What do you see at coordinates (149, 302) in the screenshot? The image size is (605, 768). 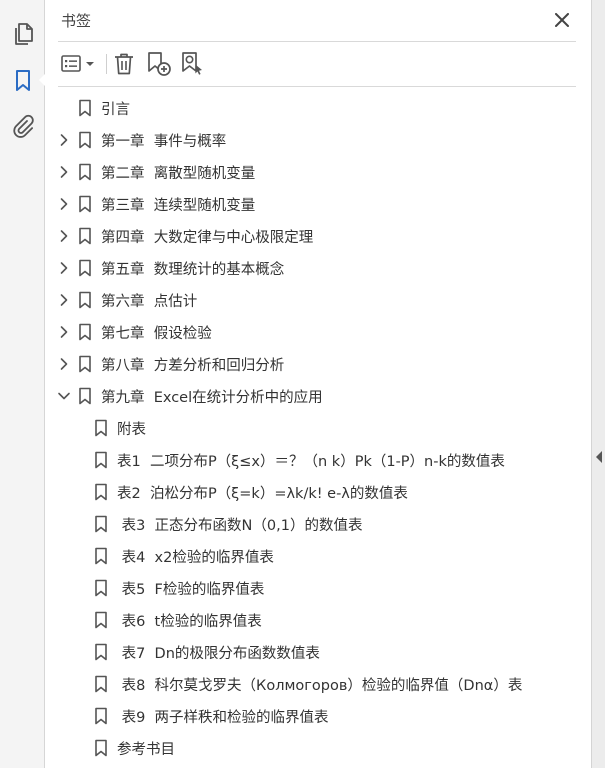 I see `bookmark-label: 第六章 点估计` at bounding box center [149, 302].